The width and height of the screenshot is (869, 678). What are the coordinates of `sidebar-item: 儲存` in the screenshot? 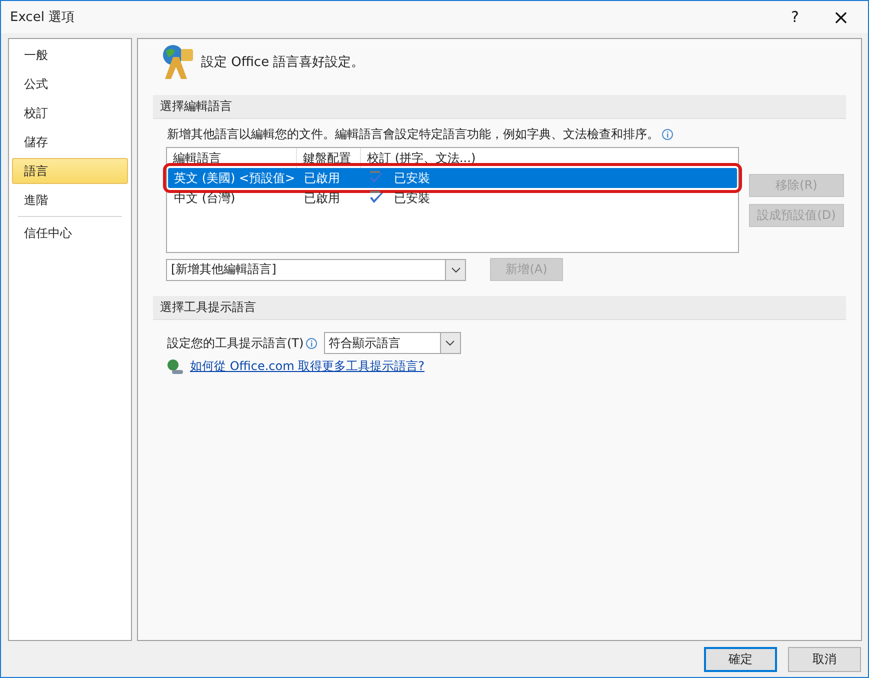 It's located at (70, 142).